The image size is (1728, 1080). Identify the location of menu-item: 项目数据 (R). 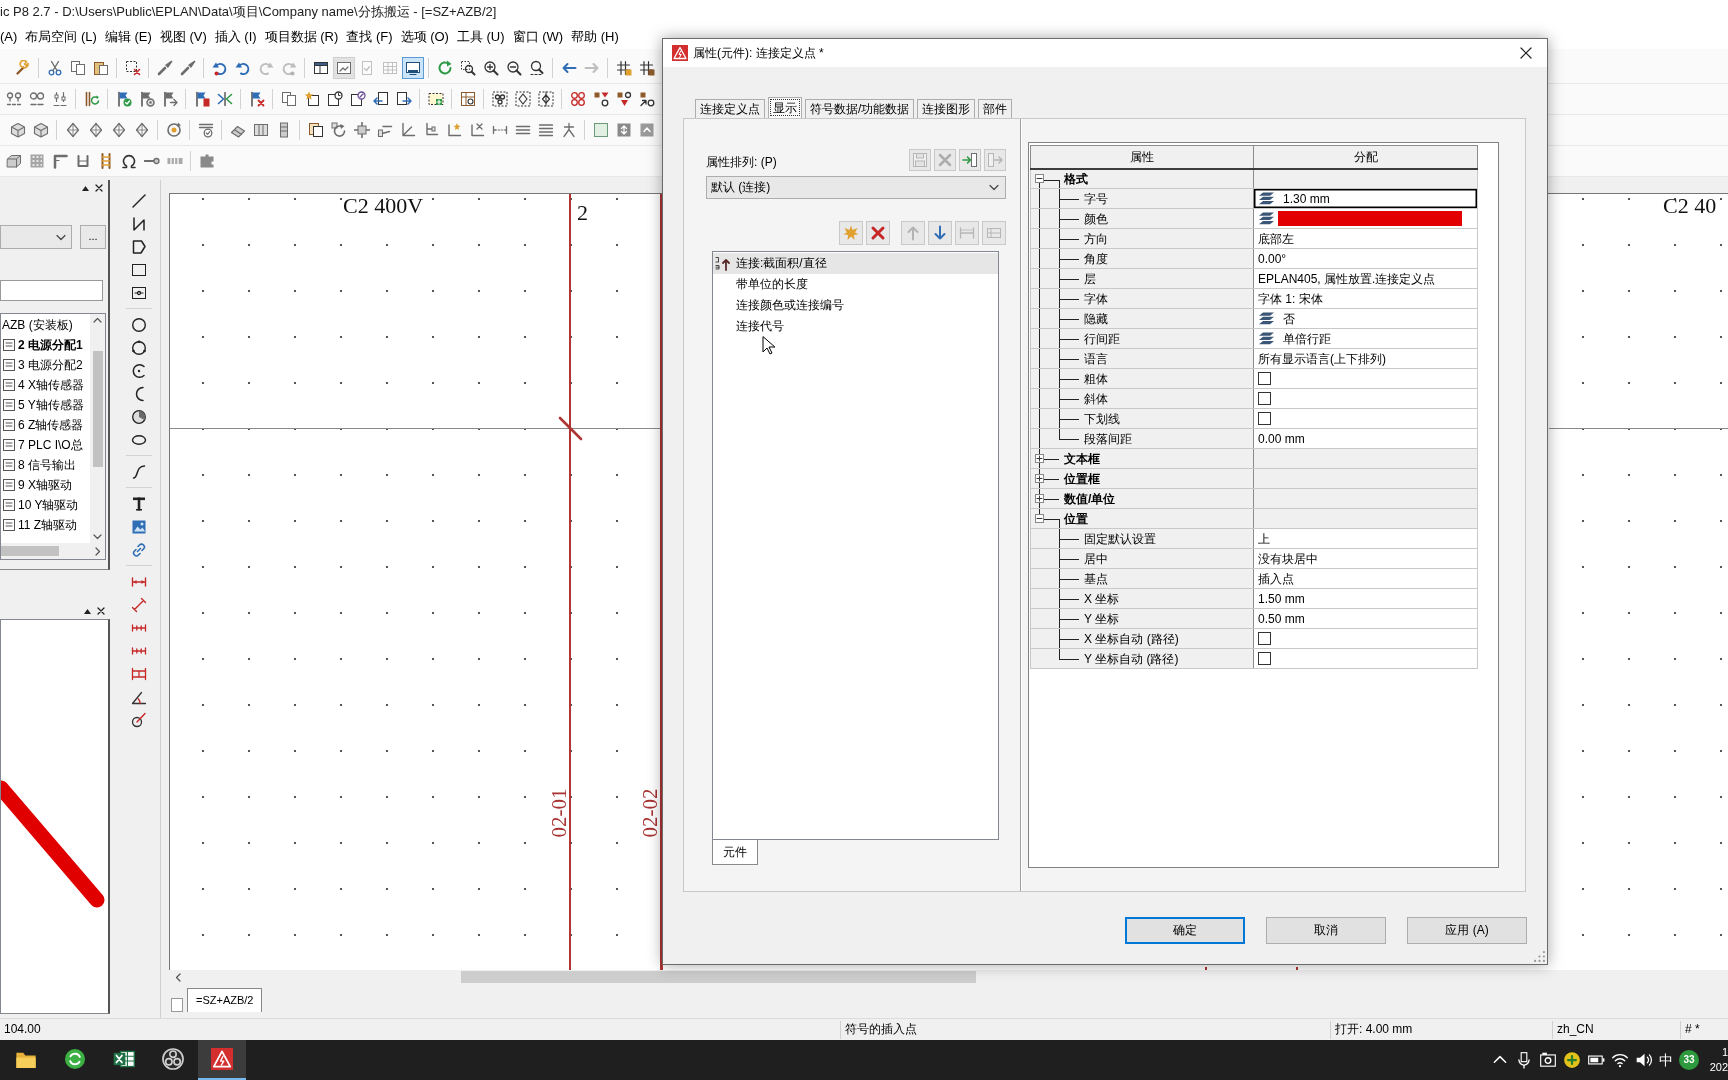
(301, 36).